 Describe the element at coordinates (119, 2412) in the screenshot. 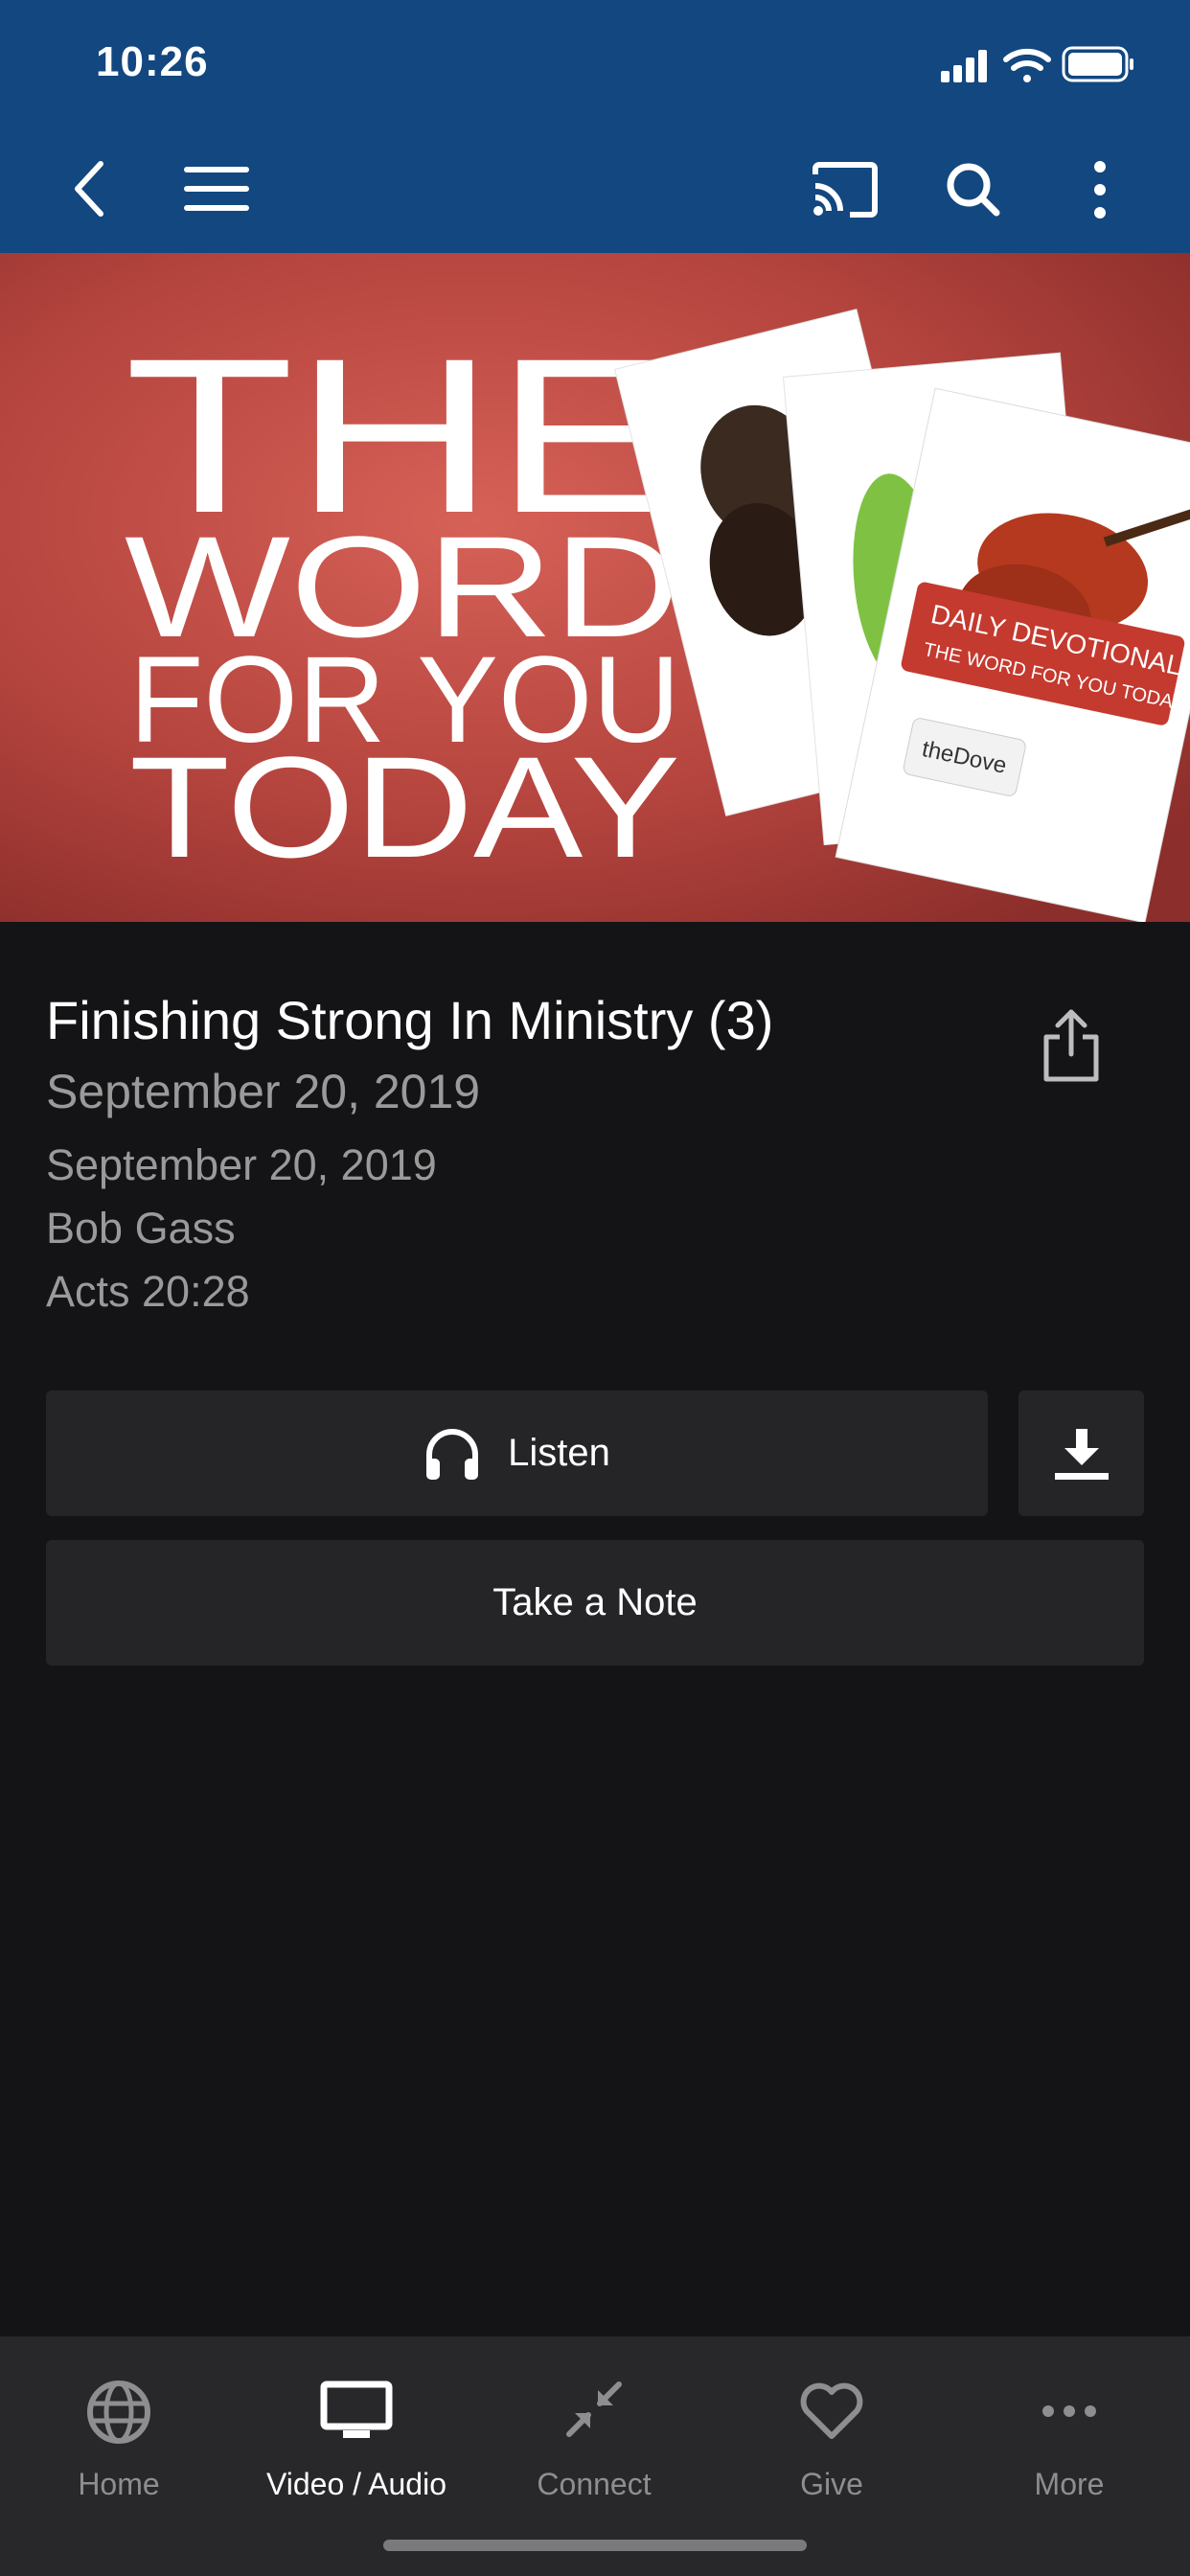

I see `globe-icon` at that location.